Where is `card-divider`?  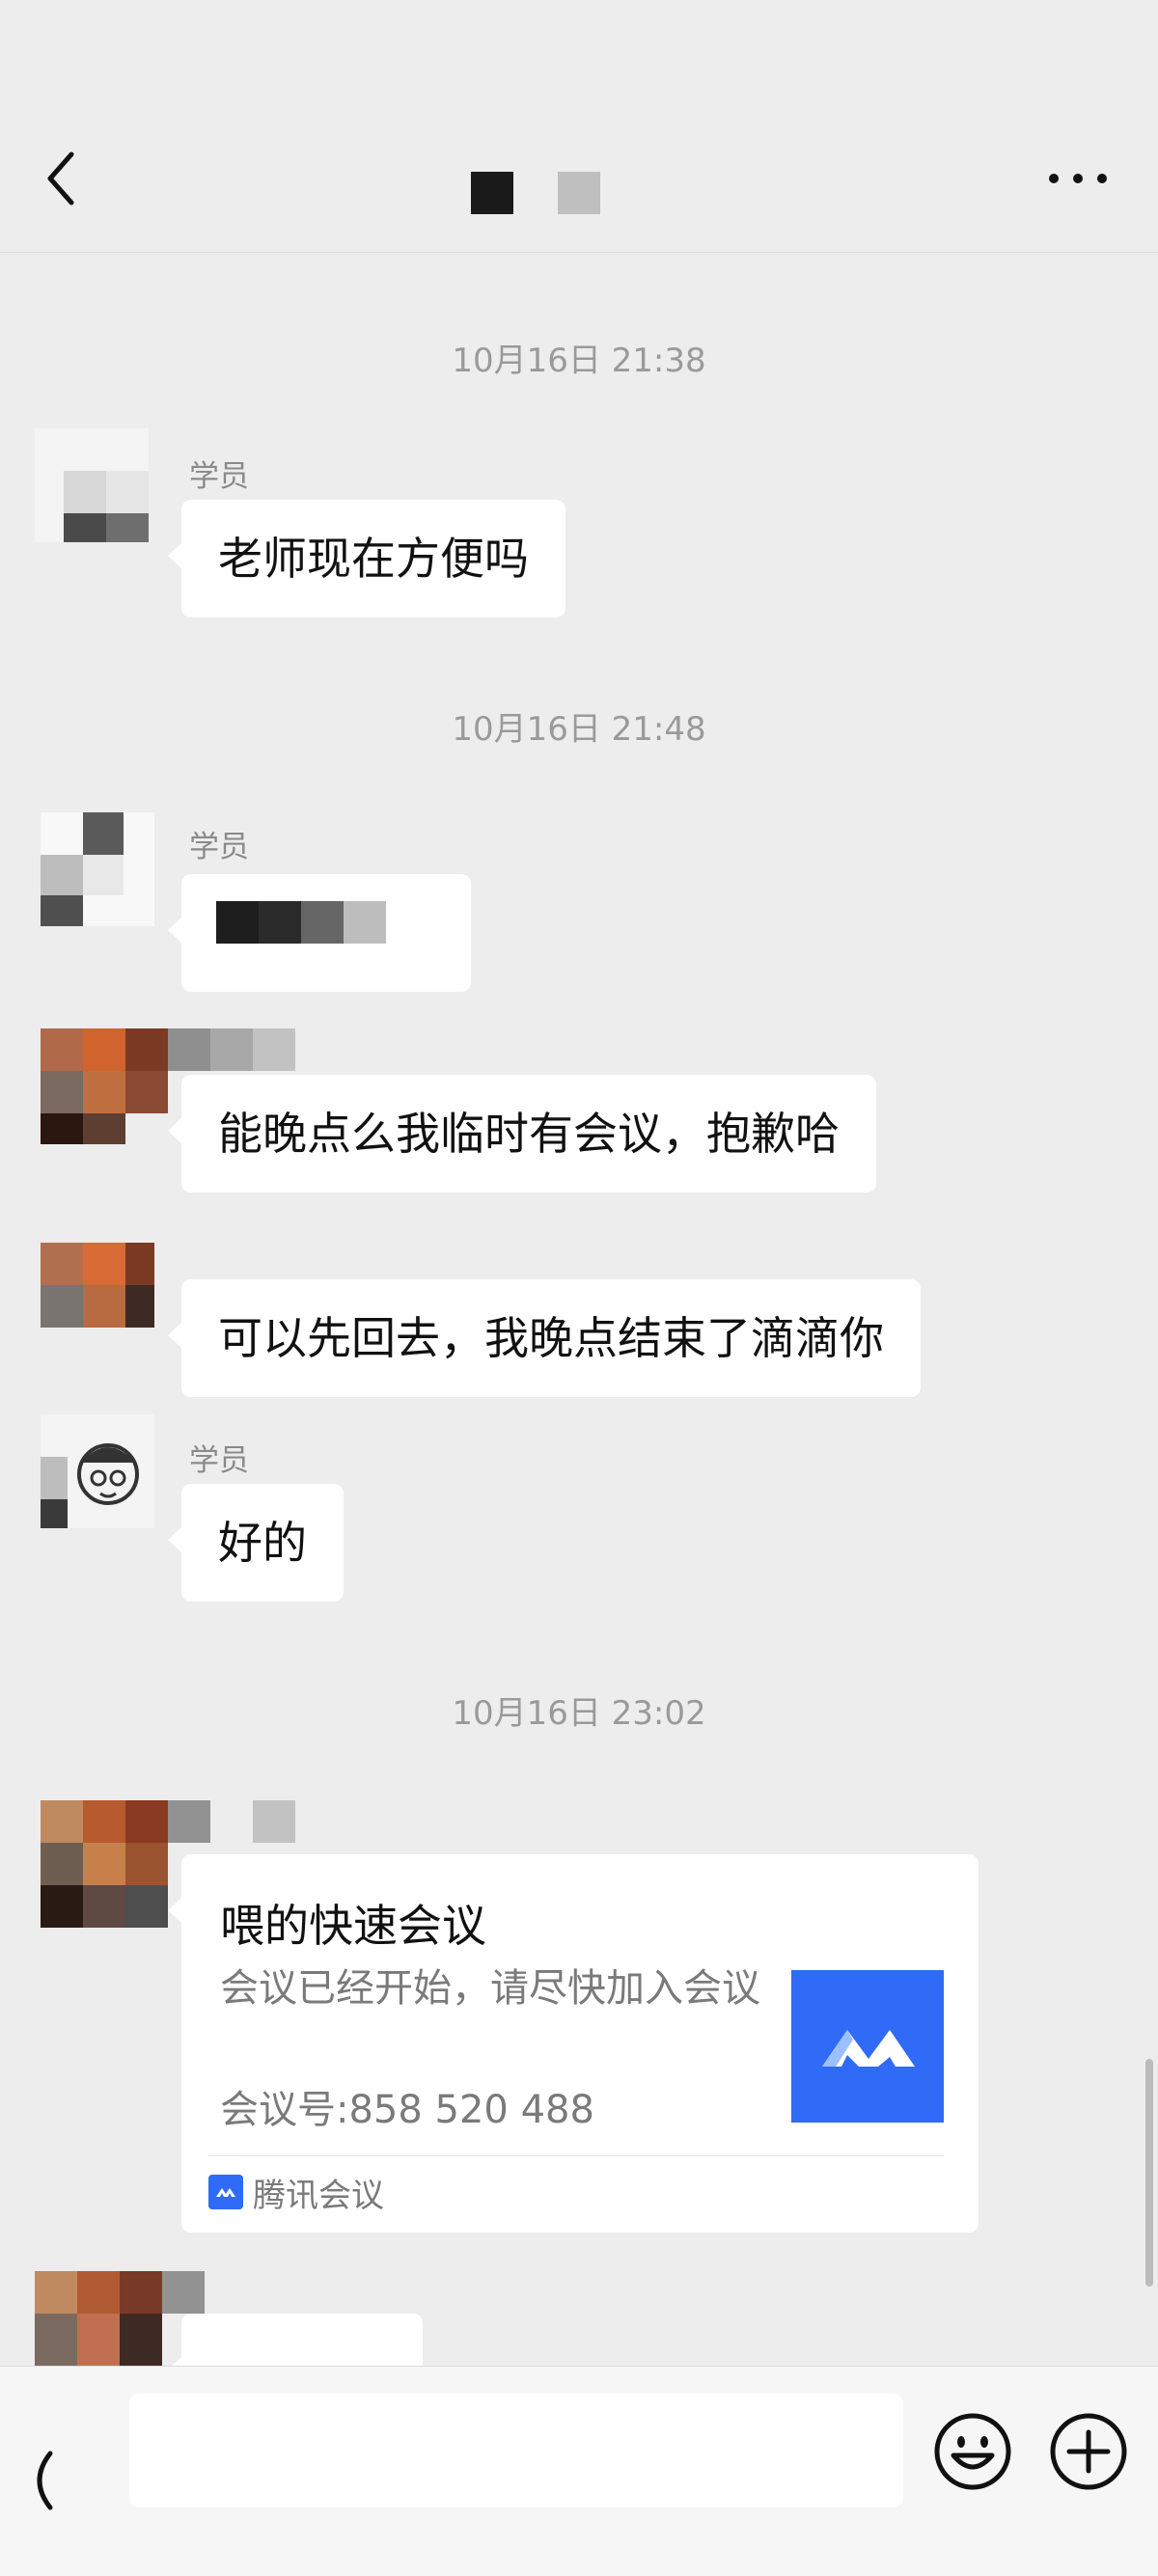 card-divider is located at coordinates (576, 2155).